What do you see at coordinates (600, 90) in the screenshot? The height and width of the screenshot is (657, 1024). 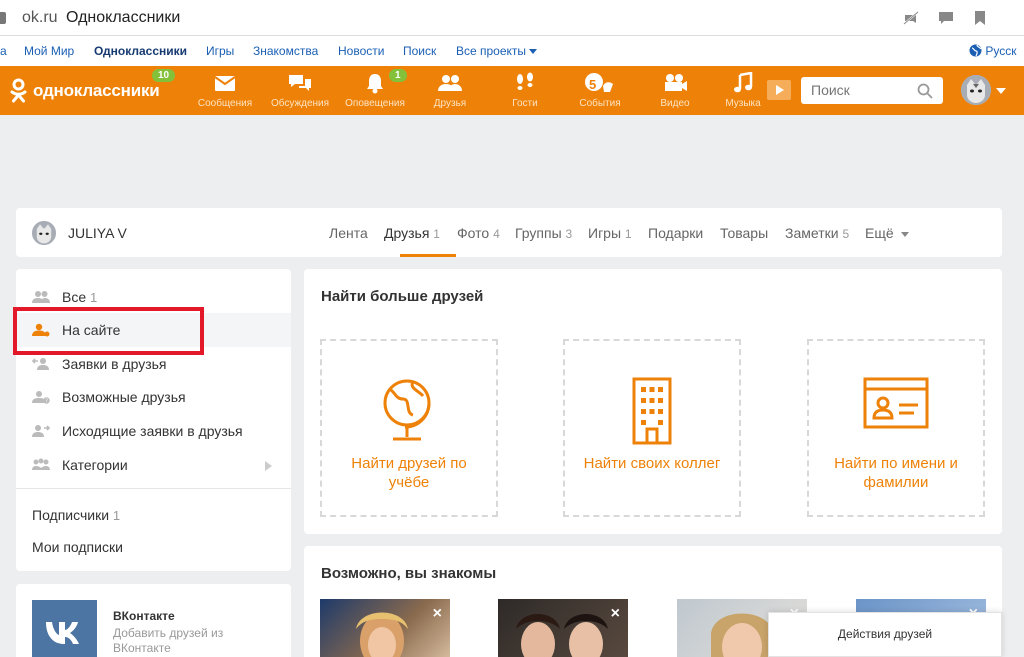 I see `nav-events: 5 События` at bounding box center [600, 90].